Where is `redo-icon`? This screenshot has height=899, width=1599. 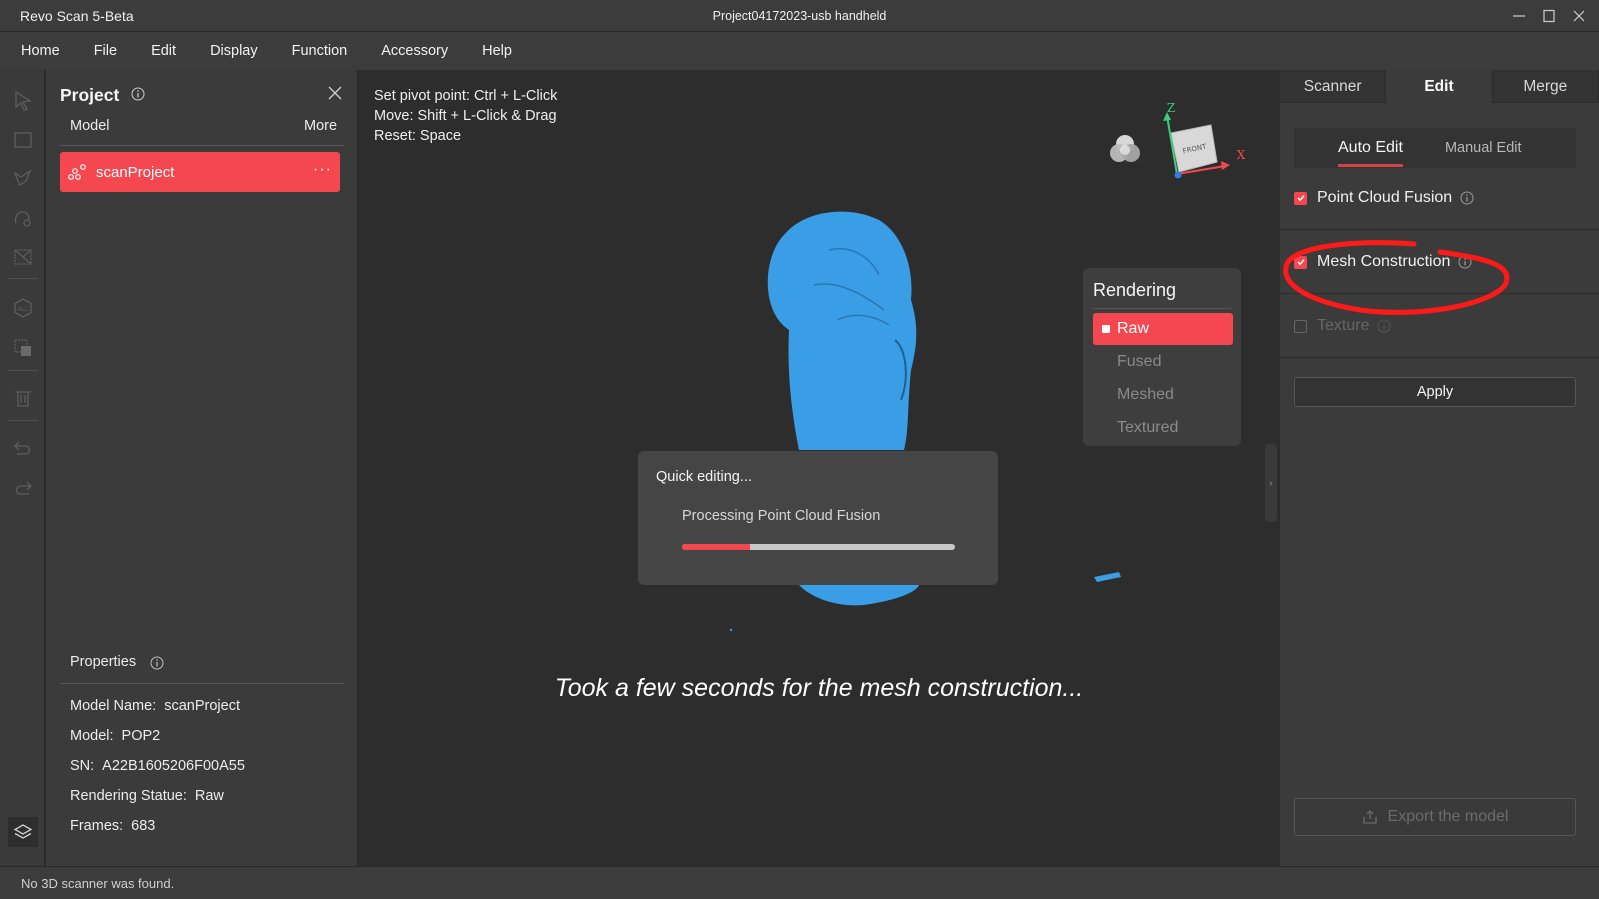 redo-icon is located at coordinates (23, 488).